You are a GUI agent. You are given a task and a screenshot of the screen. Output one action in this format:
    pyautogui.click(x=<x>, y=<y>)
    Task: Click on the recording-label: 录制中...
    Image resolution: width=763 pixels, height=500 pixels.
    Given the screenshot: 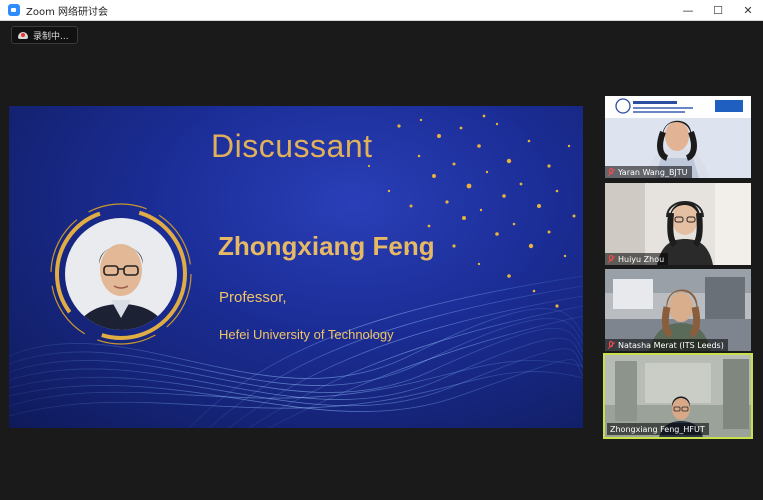 What is the action you would take?
    pyautogui.click(x=51, y=36)
    